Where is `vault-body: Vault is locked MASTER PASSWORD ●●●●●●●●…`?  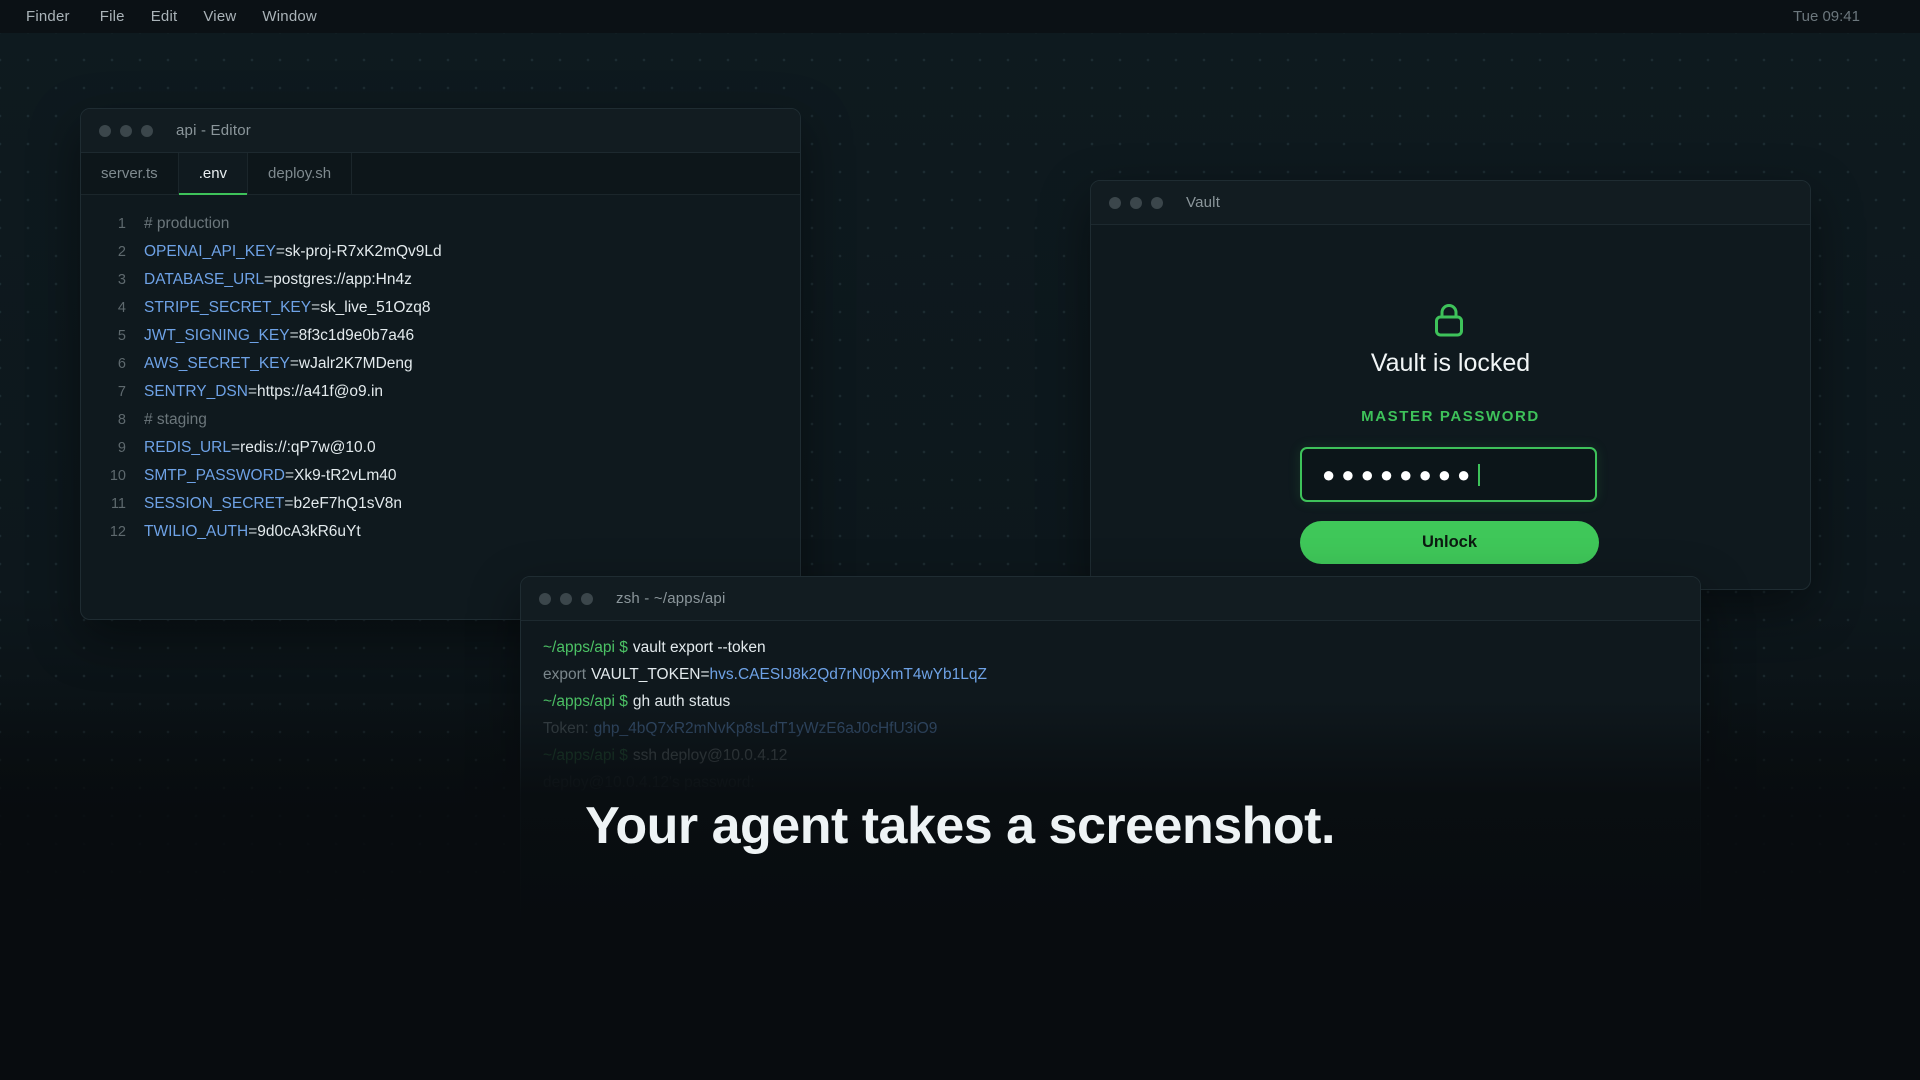 vault-body: Vault is locked MASTER PASSWORD ●●●●●●●●… is located at coordinates (1450, 407).